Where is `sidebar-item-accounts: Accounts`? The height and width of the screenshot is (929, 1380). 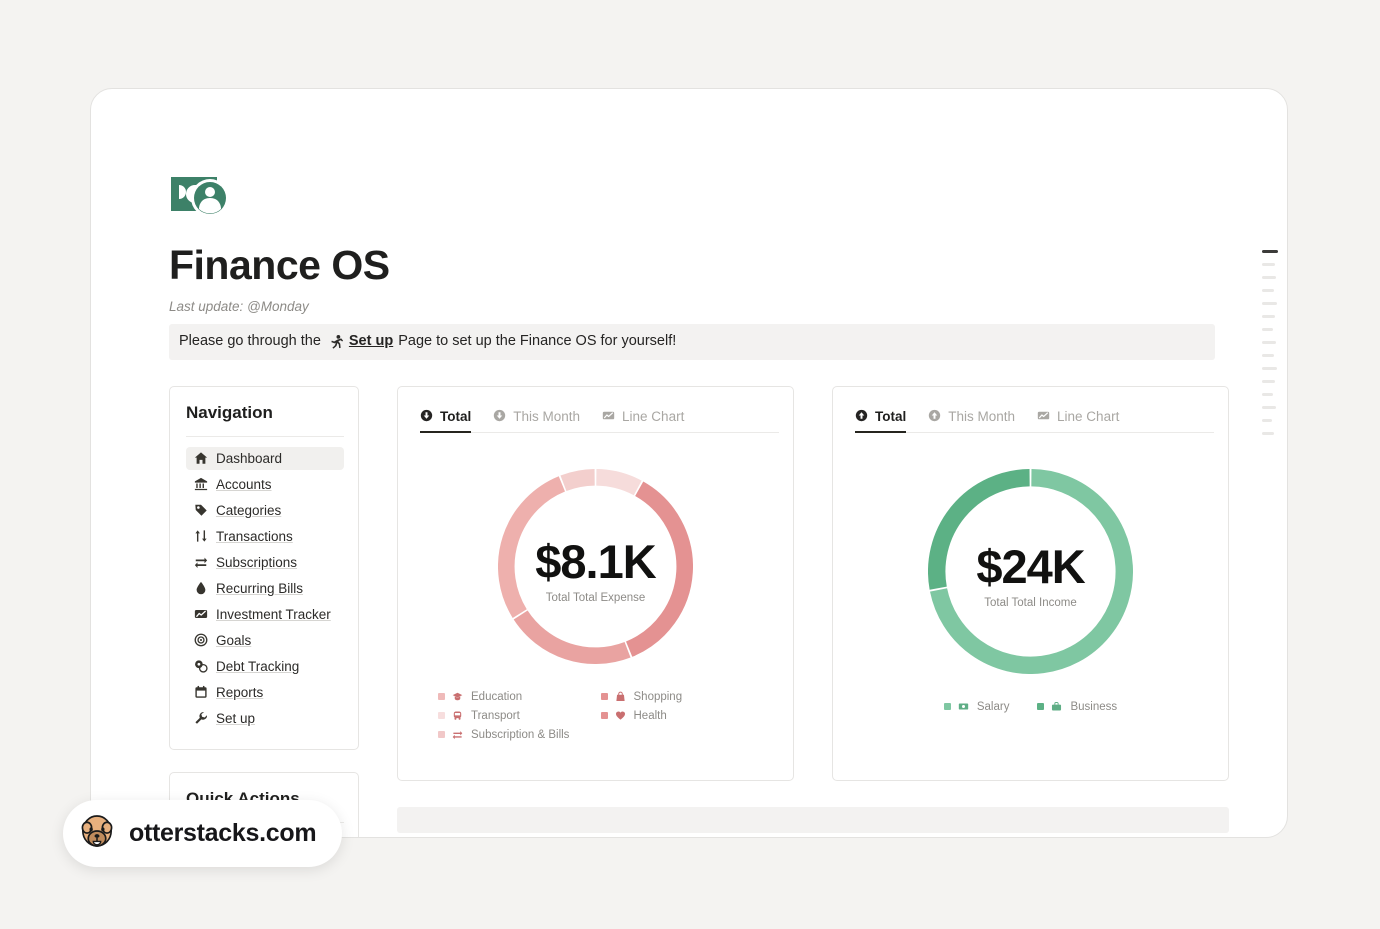 sidebar-item-accounts: Accounts is located at coordinates (265, 484).